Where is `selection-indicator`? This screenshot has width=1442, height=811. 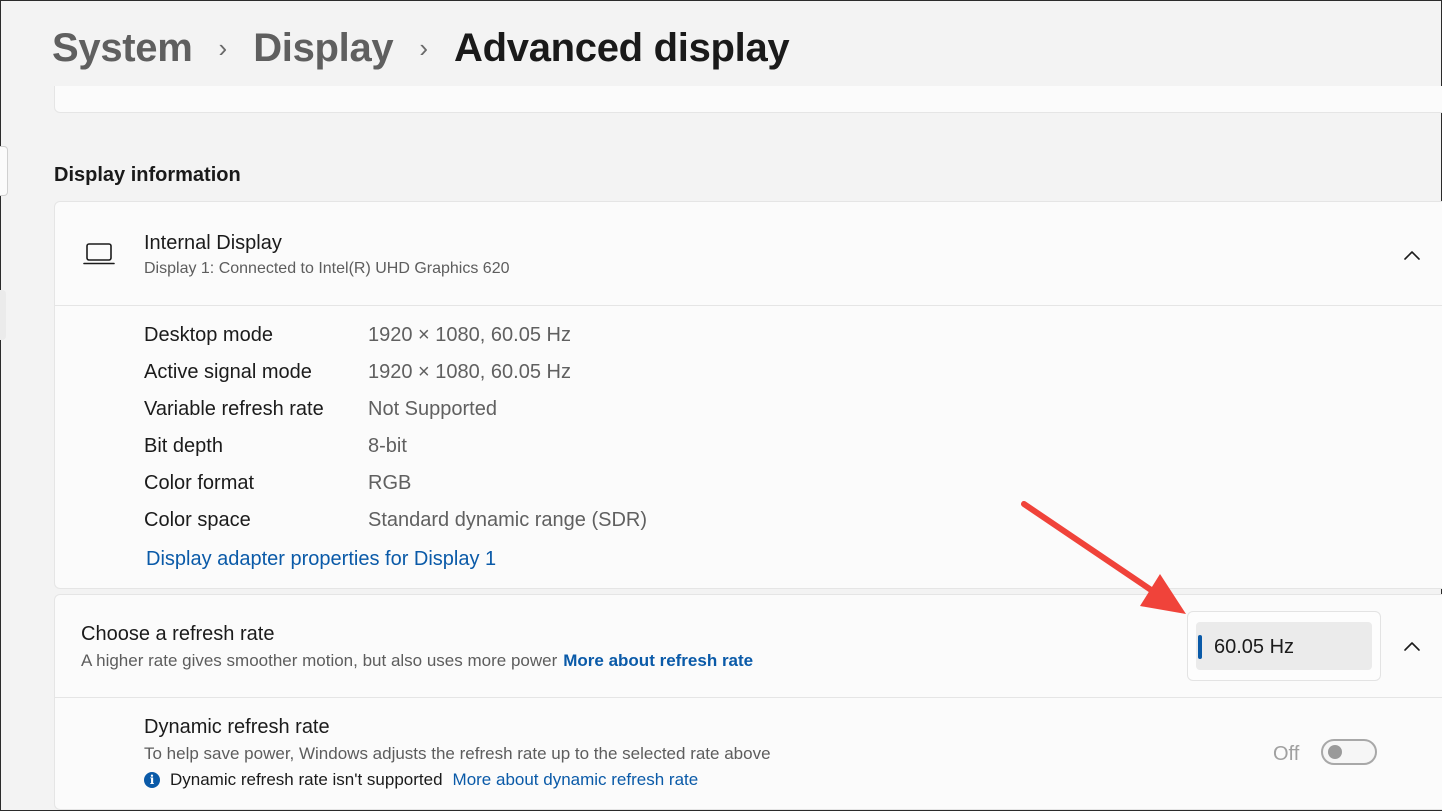
selection-indicator is located at coordinates (1200, 647).